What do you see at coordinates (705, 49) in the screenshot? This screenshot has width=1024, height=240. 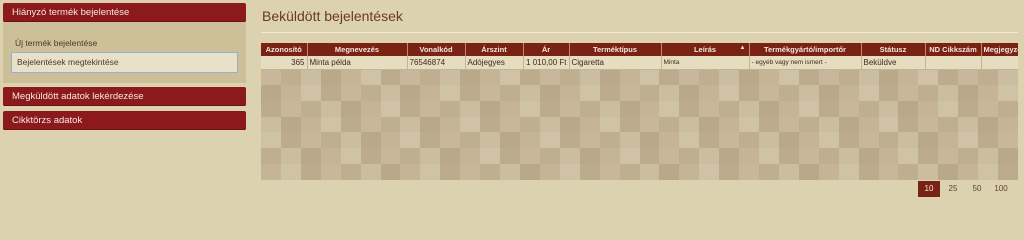 I see `col-header-description: Leírás ▲` at bounding box center [705, 49].